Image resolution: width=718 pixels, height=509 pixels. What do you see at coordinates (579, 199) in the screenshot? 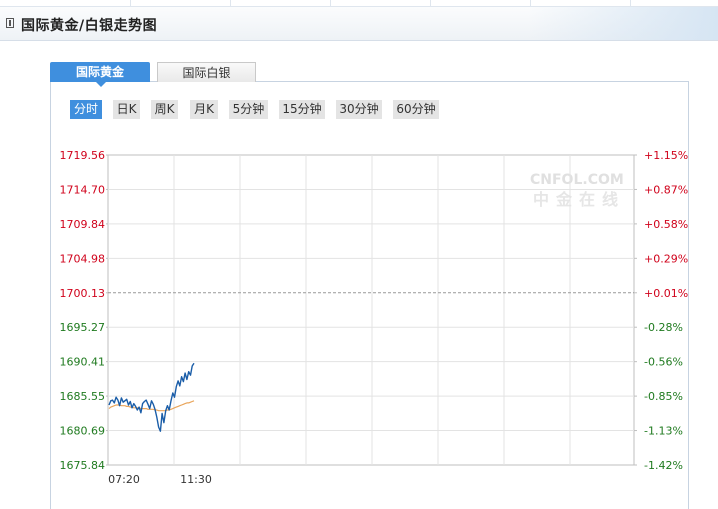
I see `watermark-subtext: 中金在线` at bounding box center [579, 199].